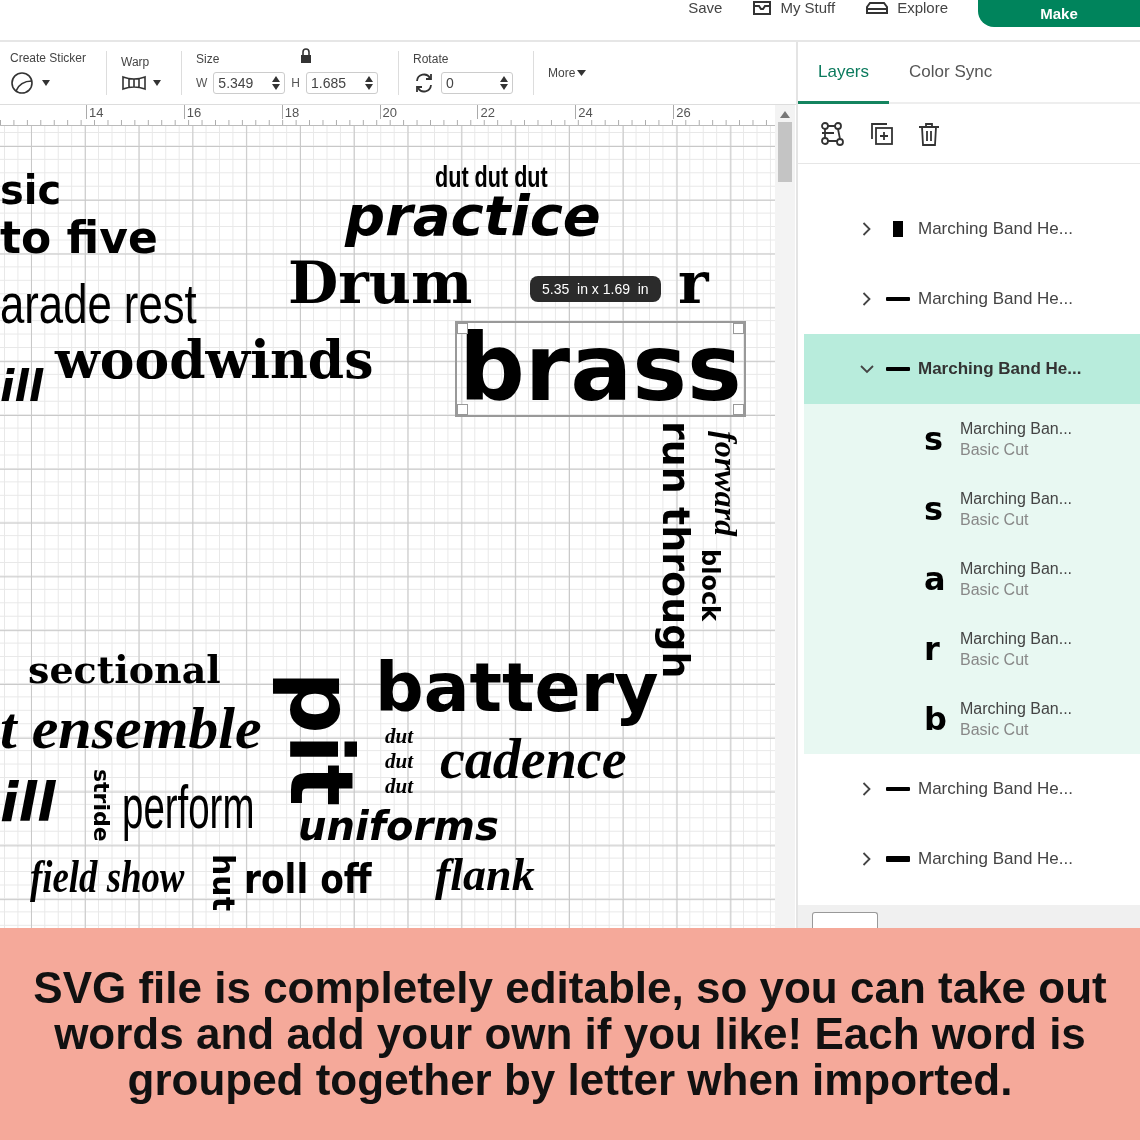 The height and width of the screenshot is (1140, 1140). I want to click on rotate-field: 0, so click(477, 83).